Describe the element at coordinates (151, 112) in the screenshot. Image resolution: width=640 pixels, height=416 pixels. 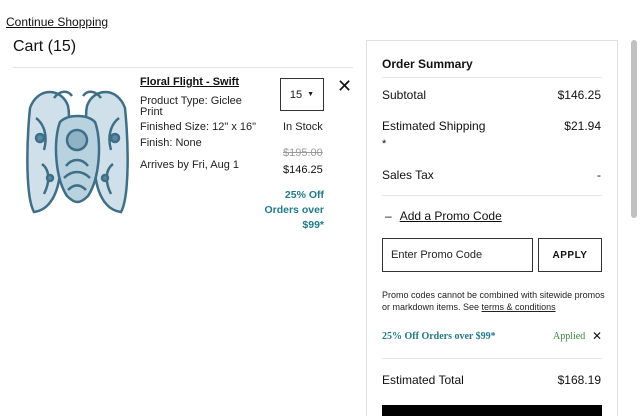
I see `product-type-cont: Print` at that location.